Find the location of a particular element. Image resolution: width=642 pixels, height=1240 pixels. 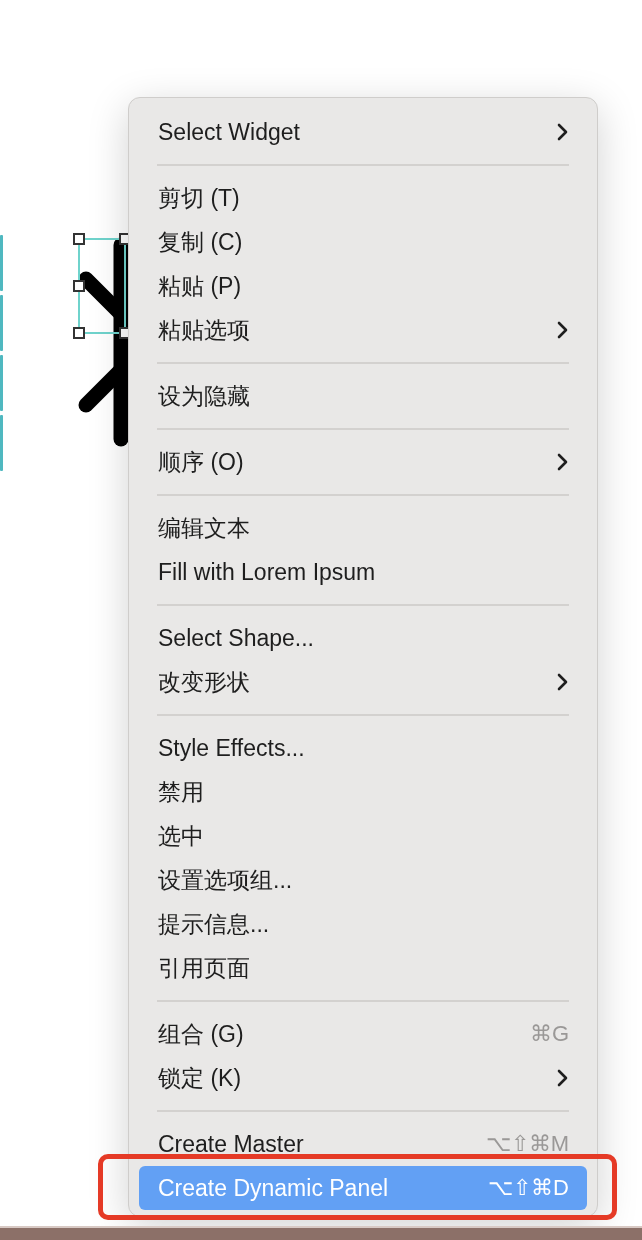

menu-item: Fill with Lorem Ipsum is located at coordinates (363, 572).